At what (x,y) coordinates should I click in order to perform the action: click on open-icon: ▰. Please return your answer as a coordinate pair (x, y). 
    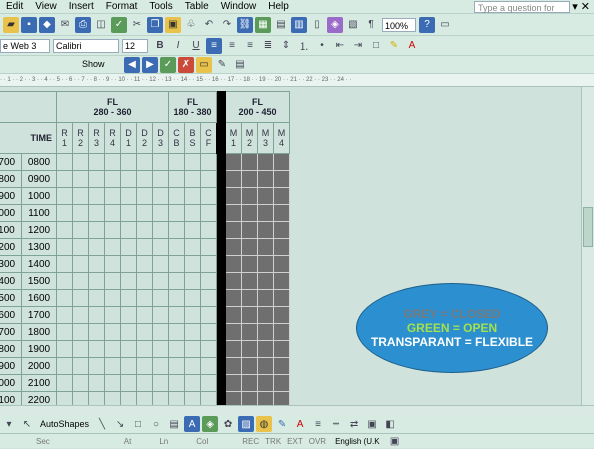
    Looking at the image, I should click on (11, 24).